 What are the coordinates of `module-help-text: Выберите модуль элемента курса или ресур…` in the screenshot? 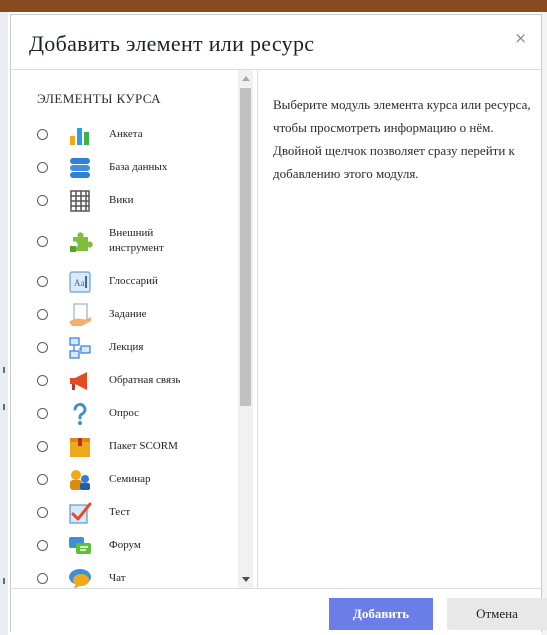 It's located at (402, 139).